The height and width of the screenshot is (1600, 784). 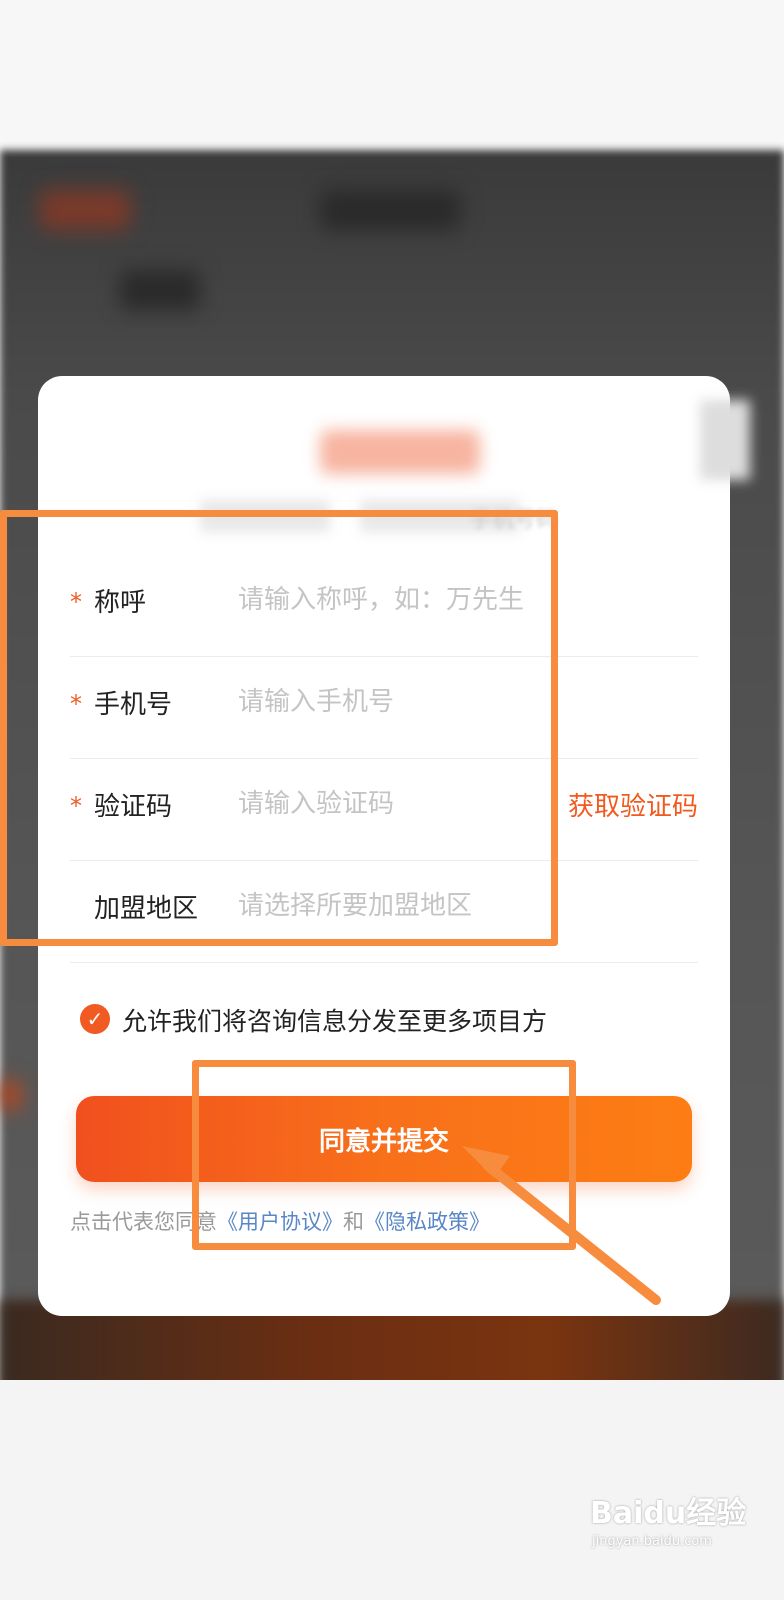 What do you see at coordinates (668, 1513) in the screenshot?
I see `watermark-logo: Baidu经验` at bounding box center [668, 1513].